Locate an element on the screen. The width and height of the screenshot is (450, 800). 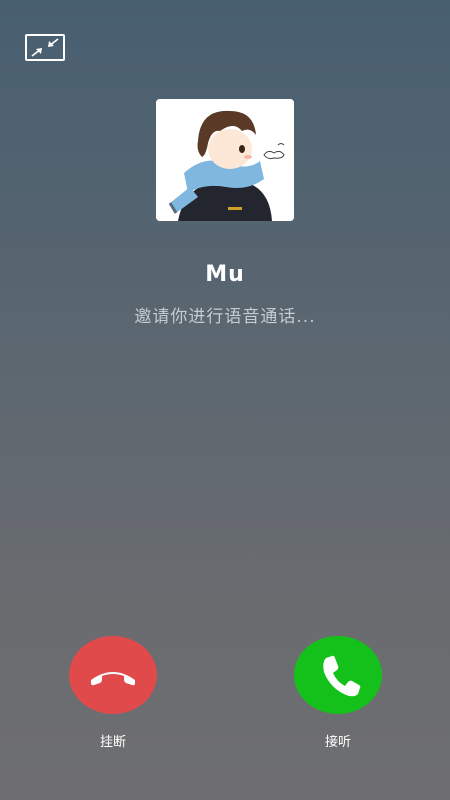
minimize-button is located at coordinates (45, 47).